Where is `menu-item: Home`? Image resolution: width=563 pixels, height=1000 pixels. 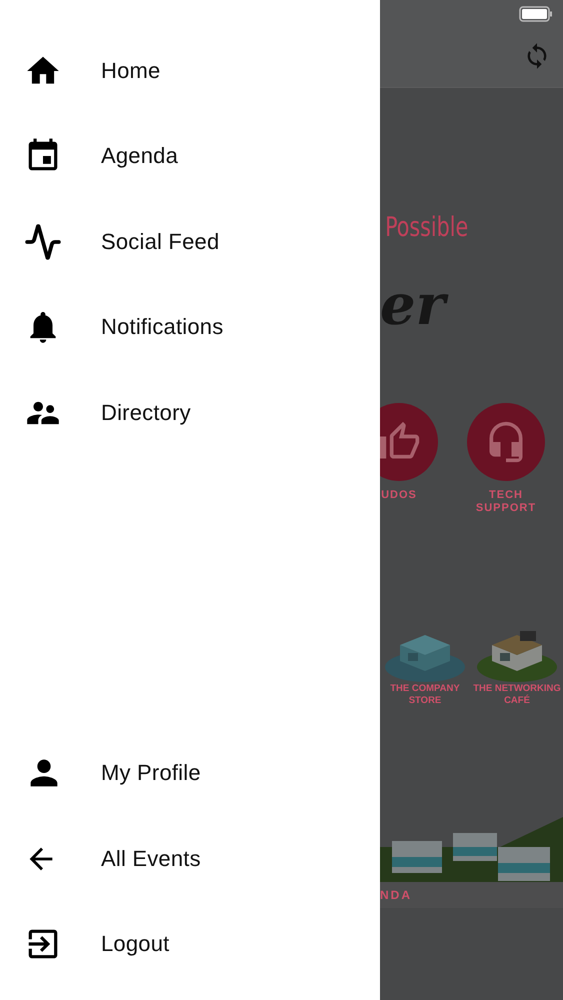
menu-item: Home is located at coordinates (190, 71).